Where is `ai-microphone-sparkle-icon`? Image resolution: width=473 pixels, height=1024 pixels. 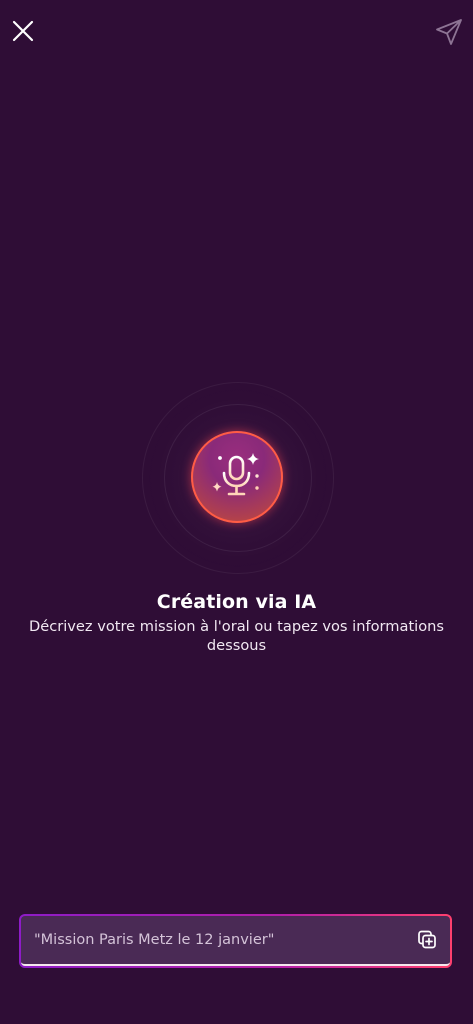
ai-microphone-sparkle-icon is located at coordinates (235, 474).